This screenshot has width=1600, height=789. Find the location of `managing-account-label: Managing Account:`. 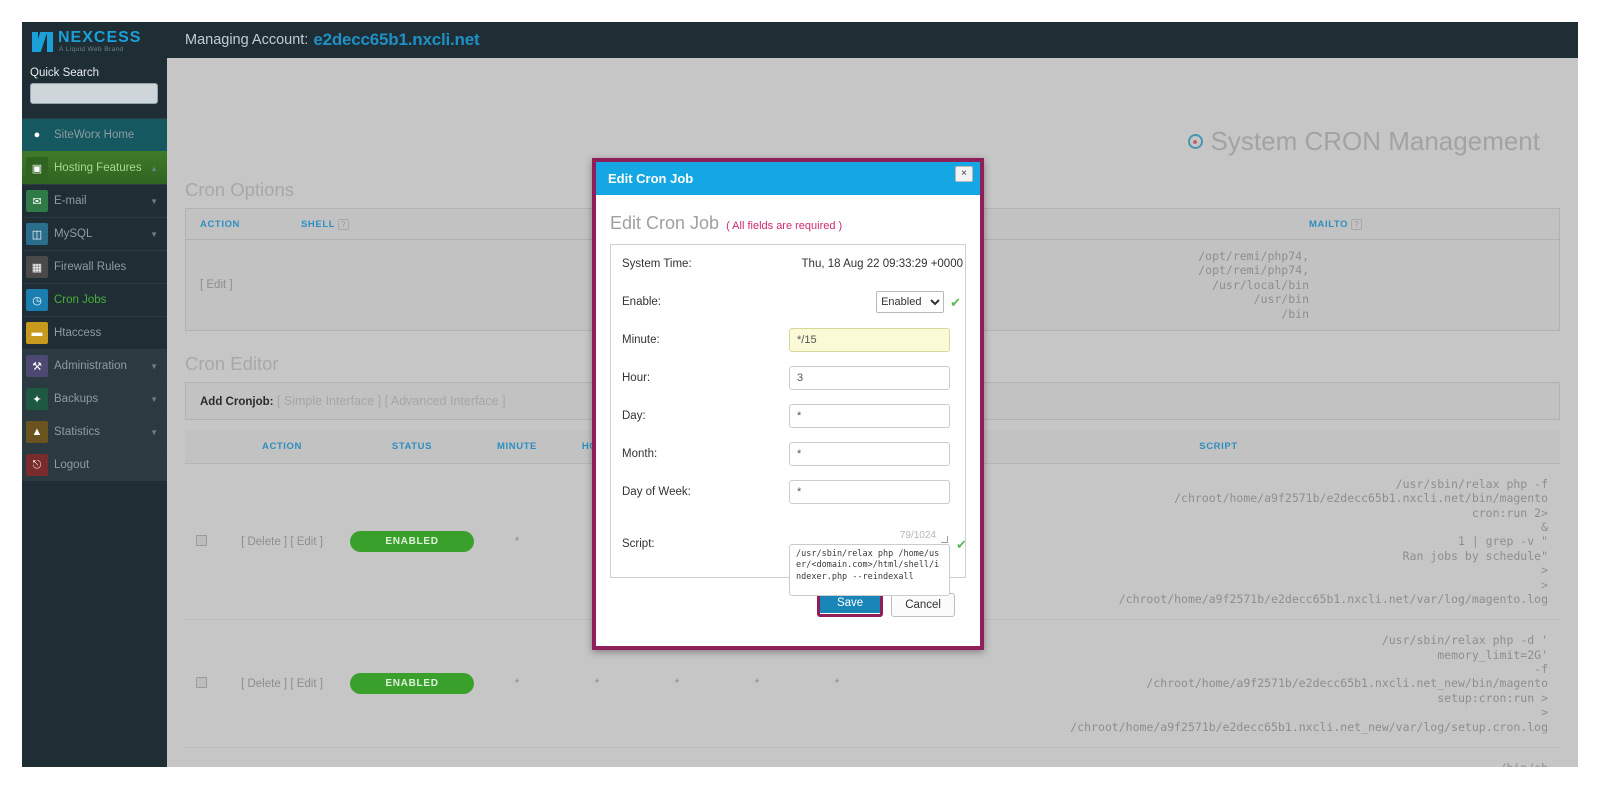

managing-account-label: Managing Account: is located at coordinates (247, 40).